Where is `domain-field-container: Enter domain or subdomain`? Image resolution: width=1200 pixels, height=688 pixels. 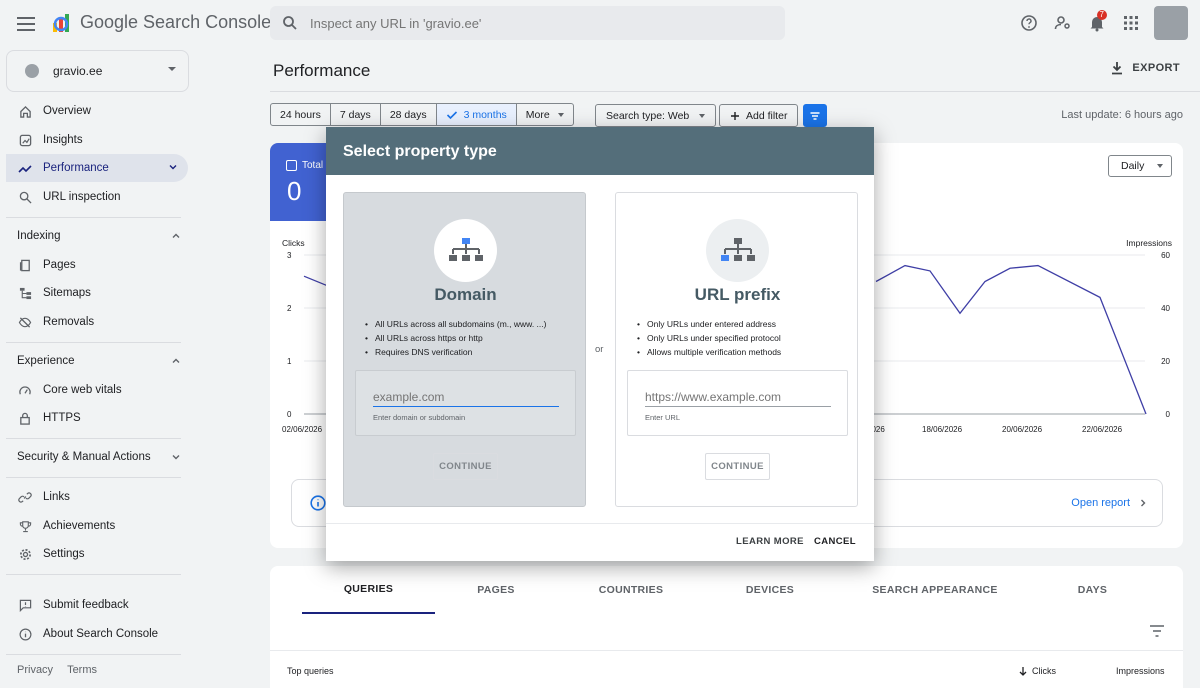 domain-field-container: Enter domain or subdomain is located at coordinates (465, 403).